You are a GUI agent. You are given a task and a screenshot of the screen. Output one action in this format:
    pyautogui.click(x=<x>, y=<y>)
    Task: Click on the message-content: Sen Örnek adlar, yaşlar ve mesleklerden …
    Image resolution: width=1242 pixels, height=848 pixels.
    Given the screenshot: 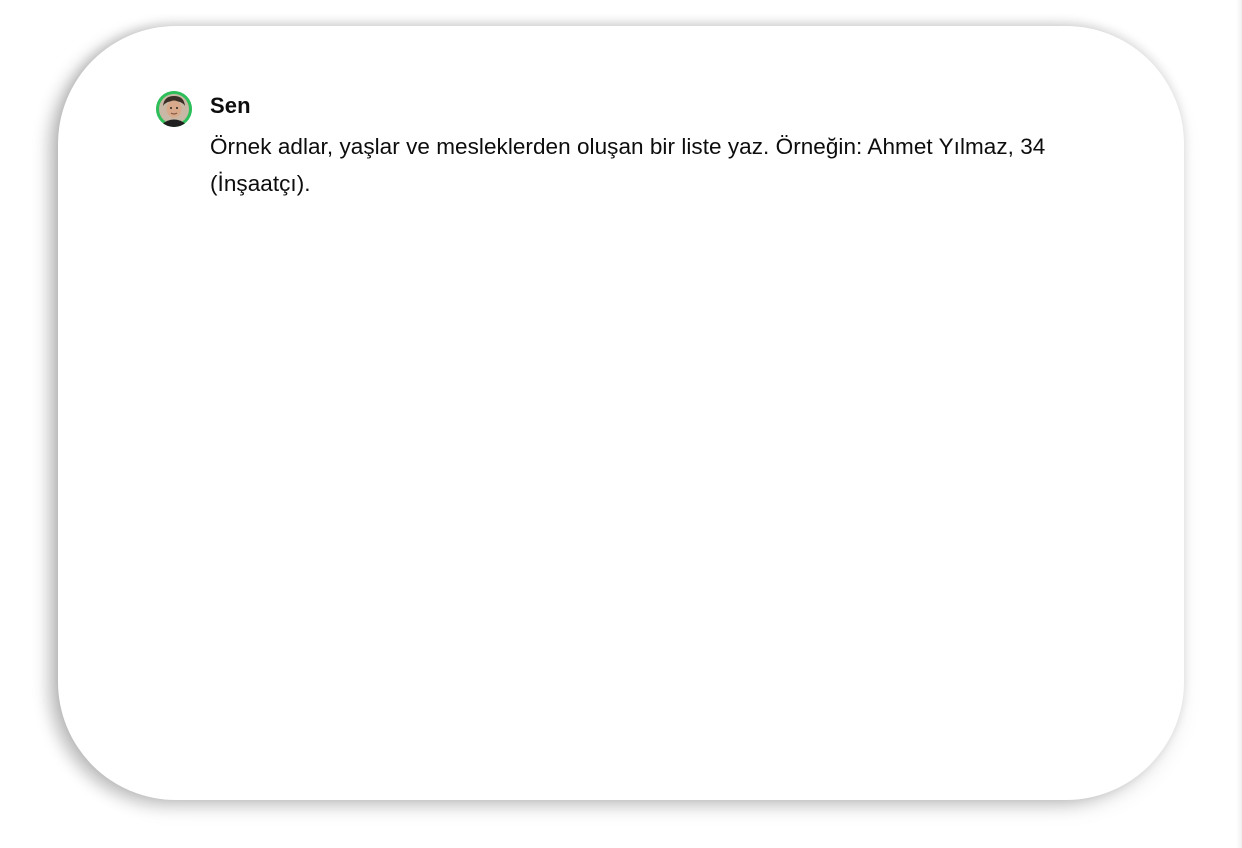 What is the action you would take?
    pyautogui.click(x=680, y=146)
    